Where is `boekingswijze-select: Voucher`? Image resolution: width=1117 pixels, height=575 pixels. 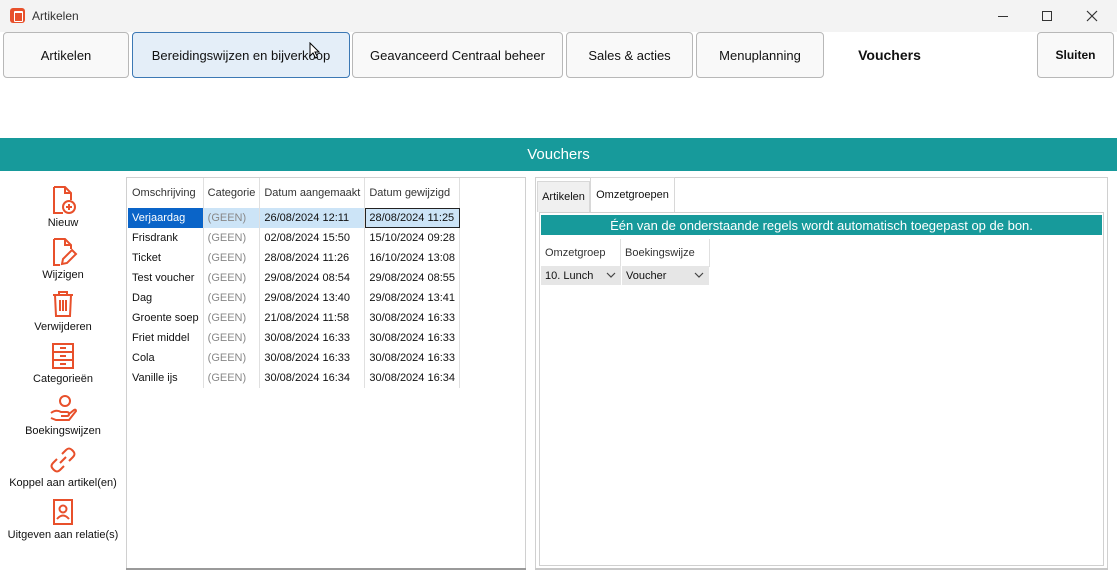
boekingswijze-select: Voucher is located at coordinates (665, 275).